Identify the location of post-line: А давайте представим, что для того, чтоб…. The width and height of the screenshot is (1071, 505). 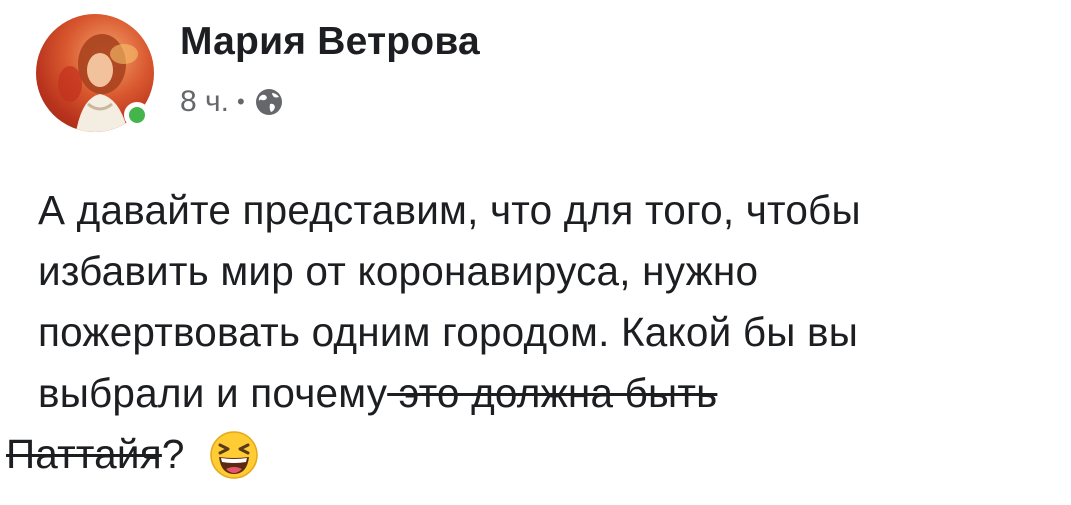
(449, 210).